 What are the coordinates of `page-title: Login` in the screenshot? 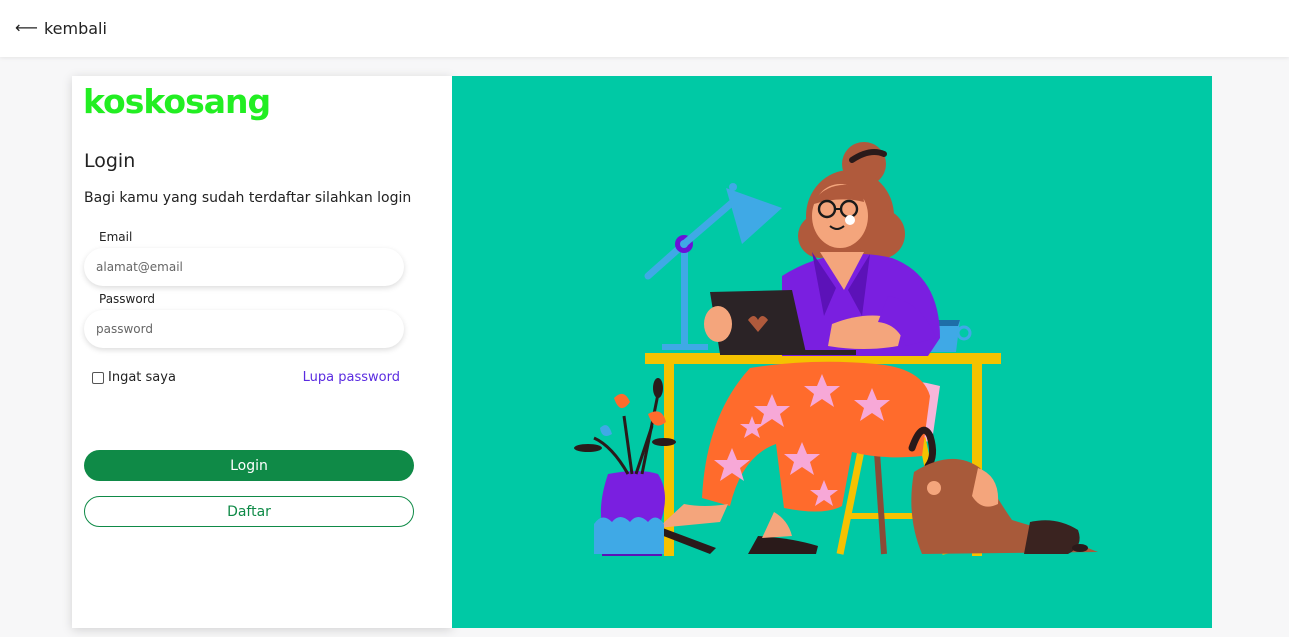 It's located at (110, 161).